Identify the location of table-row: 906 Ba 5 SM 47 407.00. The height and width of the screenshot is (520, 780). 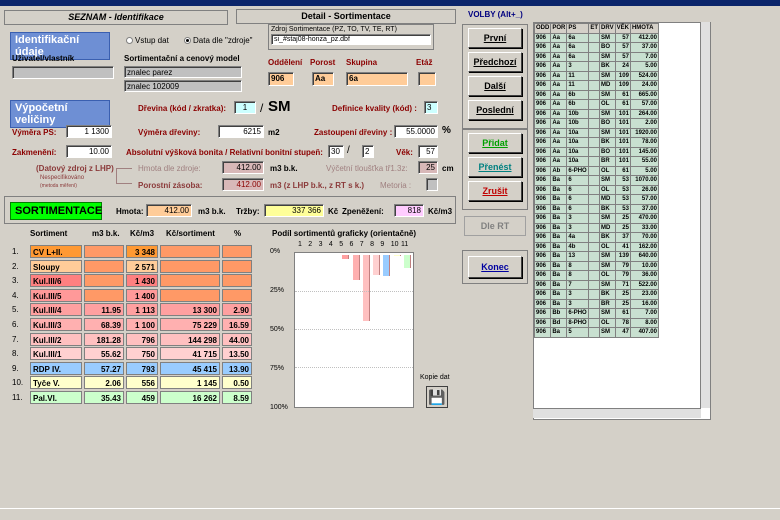
(596, 332).